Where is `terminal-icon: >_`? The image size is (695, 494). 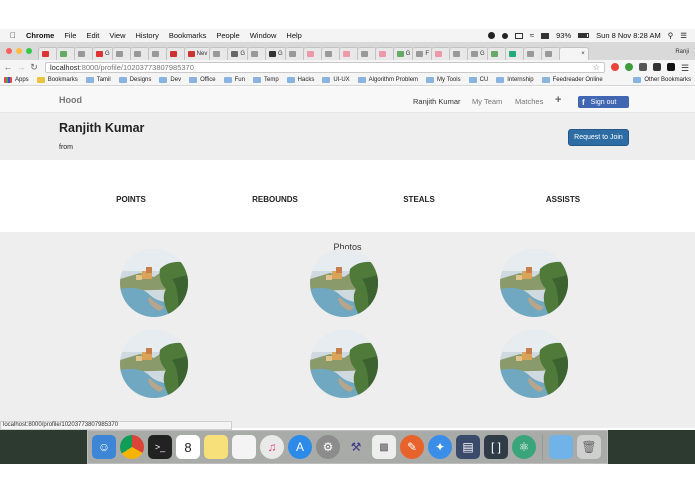
terminal-icon: >_ is located at coordinates (160, 447).